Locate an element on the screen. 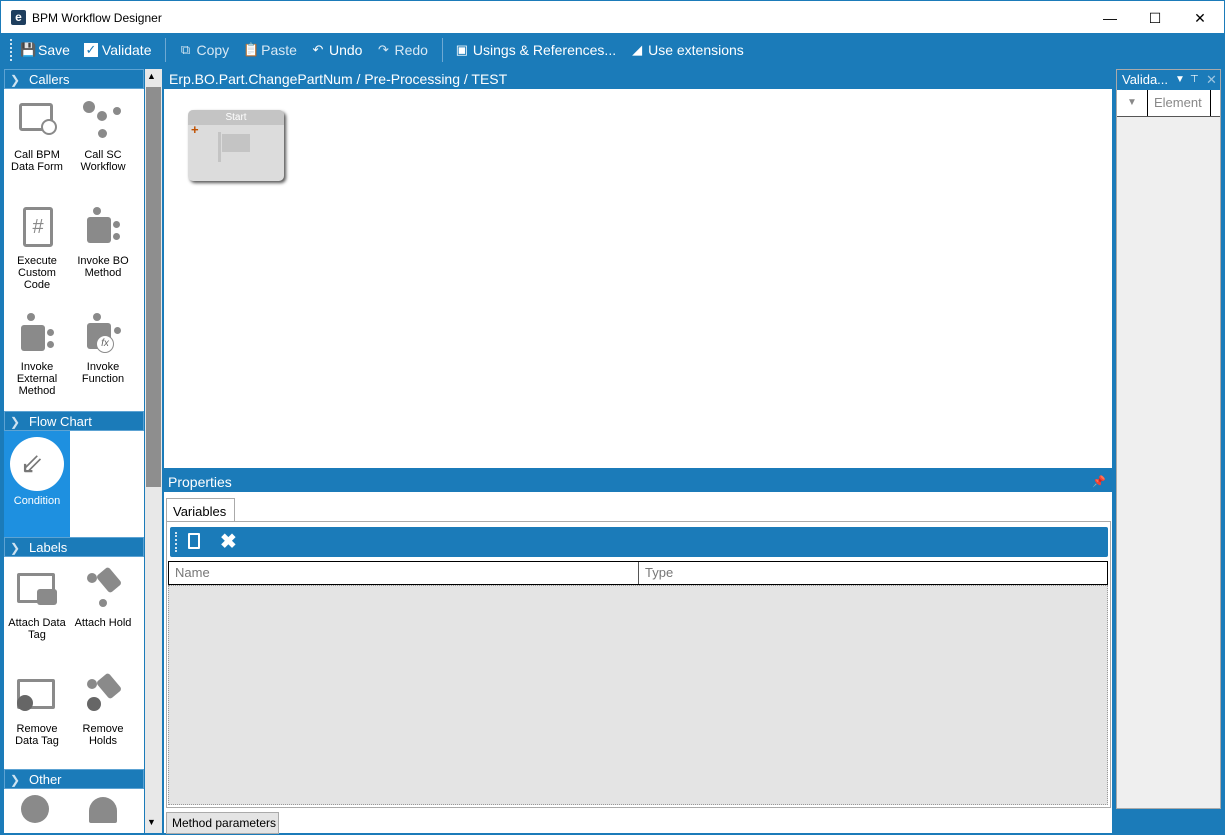 This screenshot has width=1225, height=835. title-bar: e BPM Workflow Designer — ☐ ✕ is located at coordinates (612, 16).